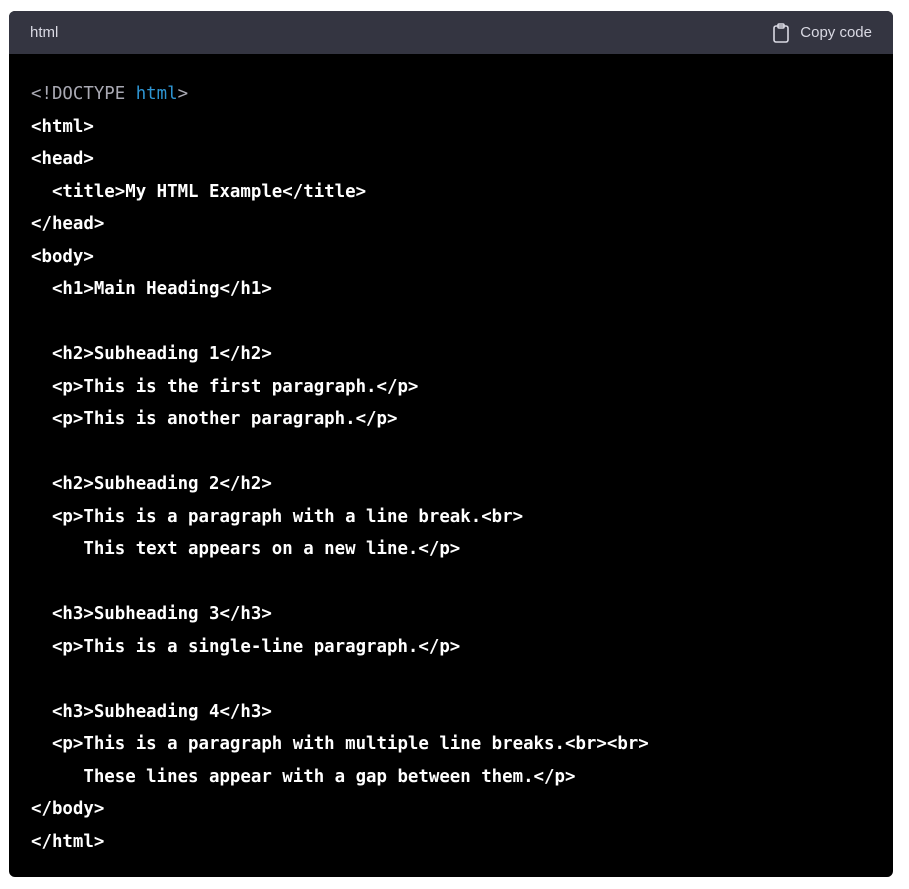  What do you see at coordinates (781, 32) in the screenshot?
I see `clipboard-icon` at bounding box center [781, 32].